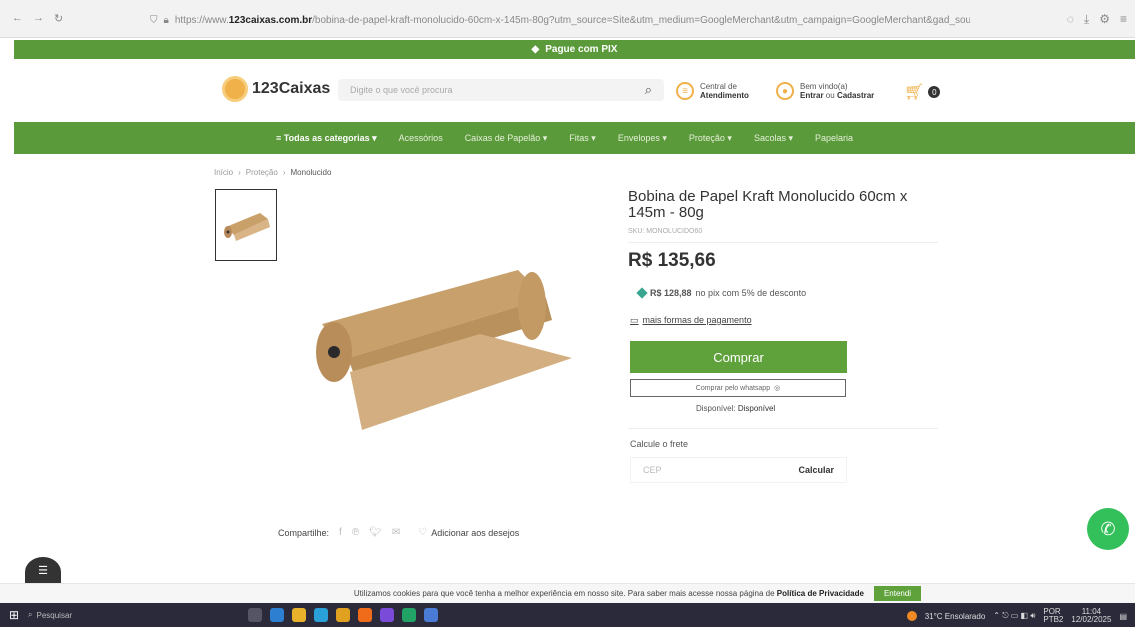  I want to click on email-icon: ✉, so click(396, 532).